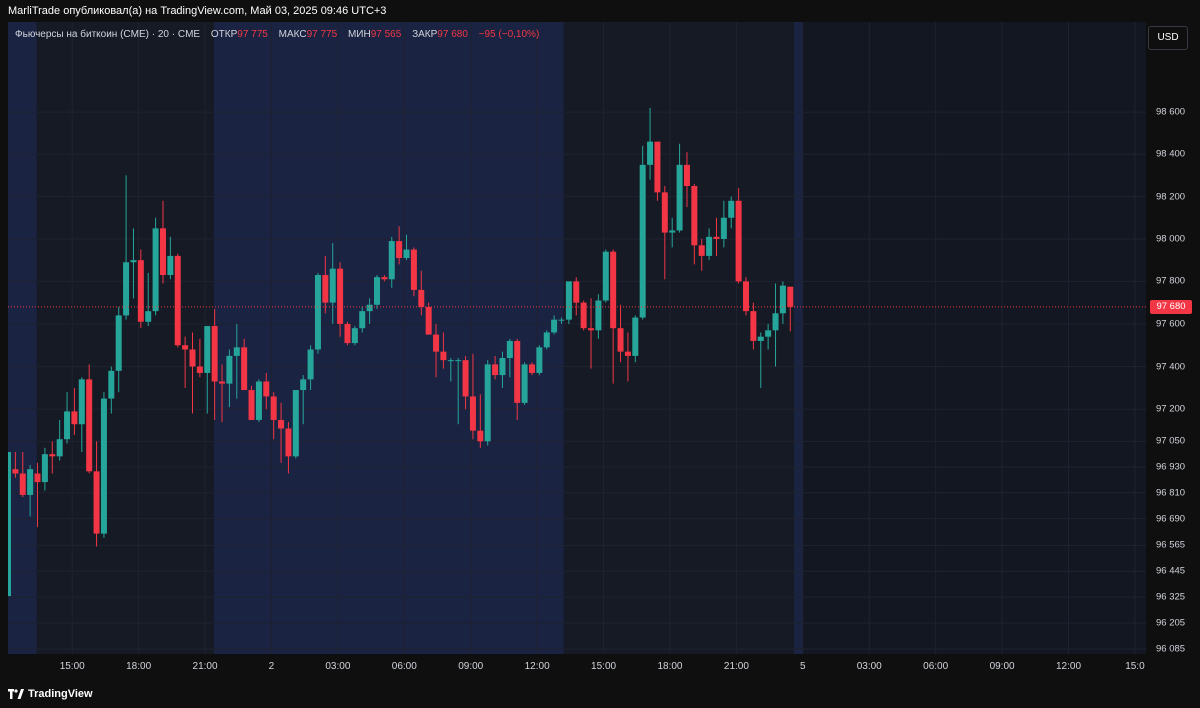  I want to click on close-value: 97 680, so click(452, 34).